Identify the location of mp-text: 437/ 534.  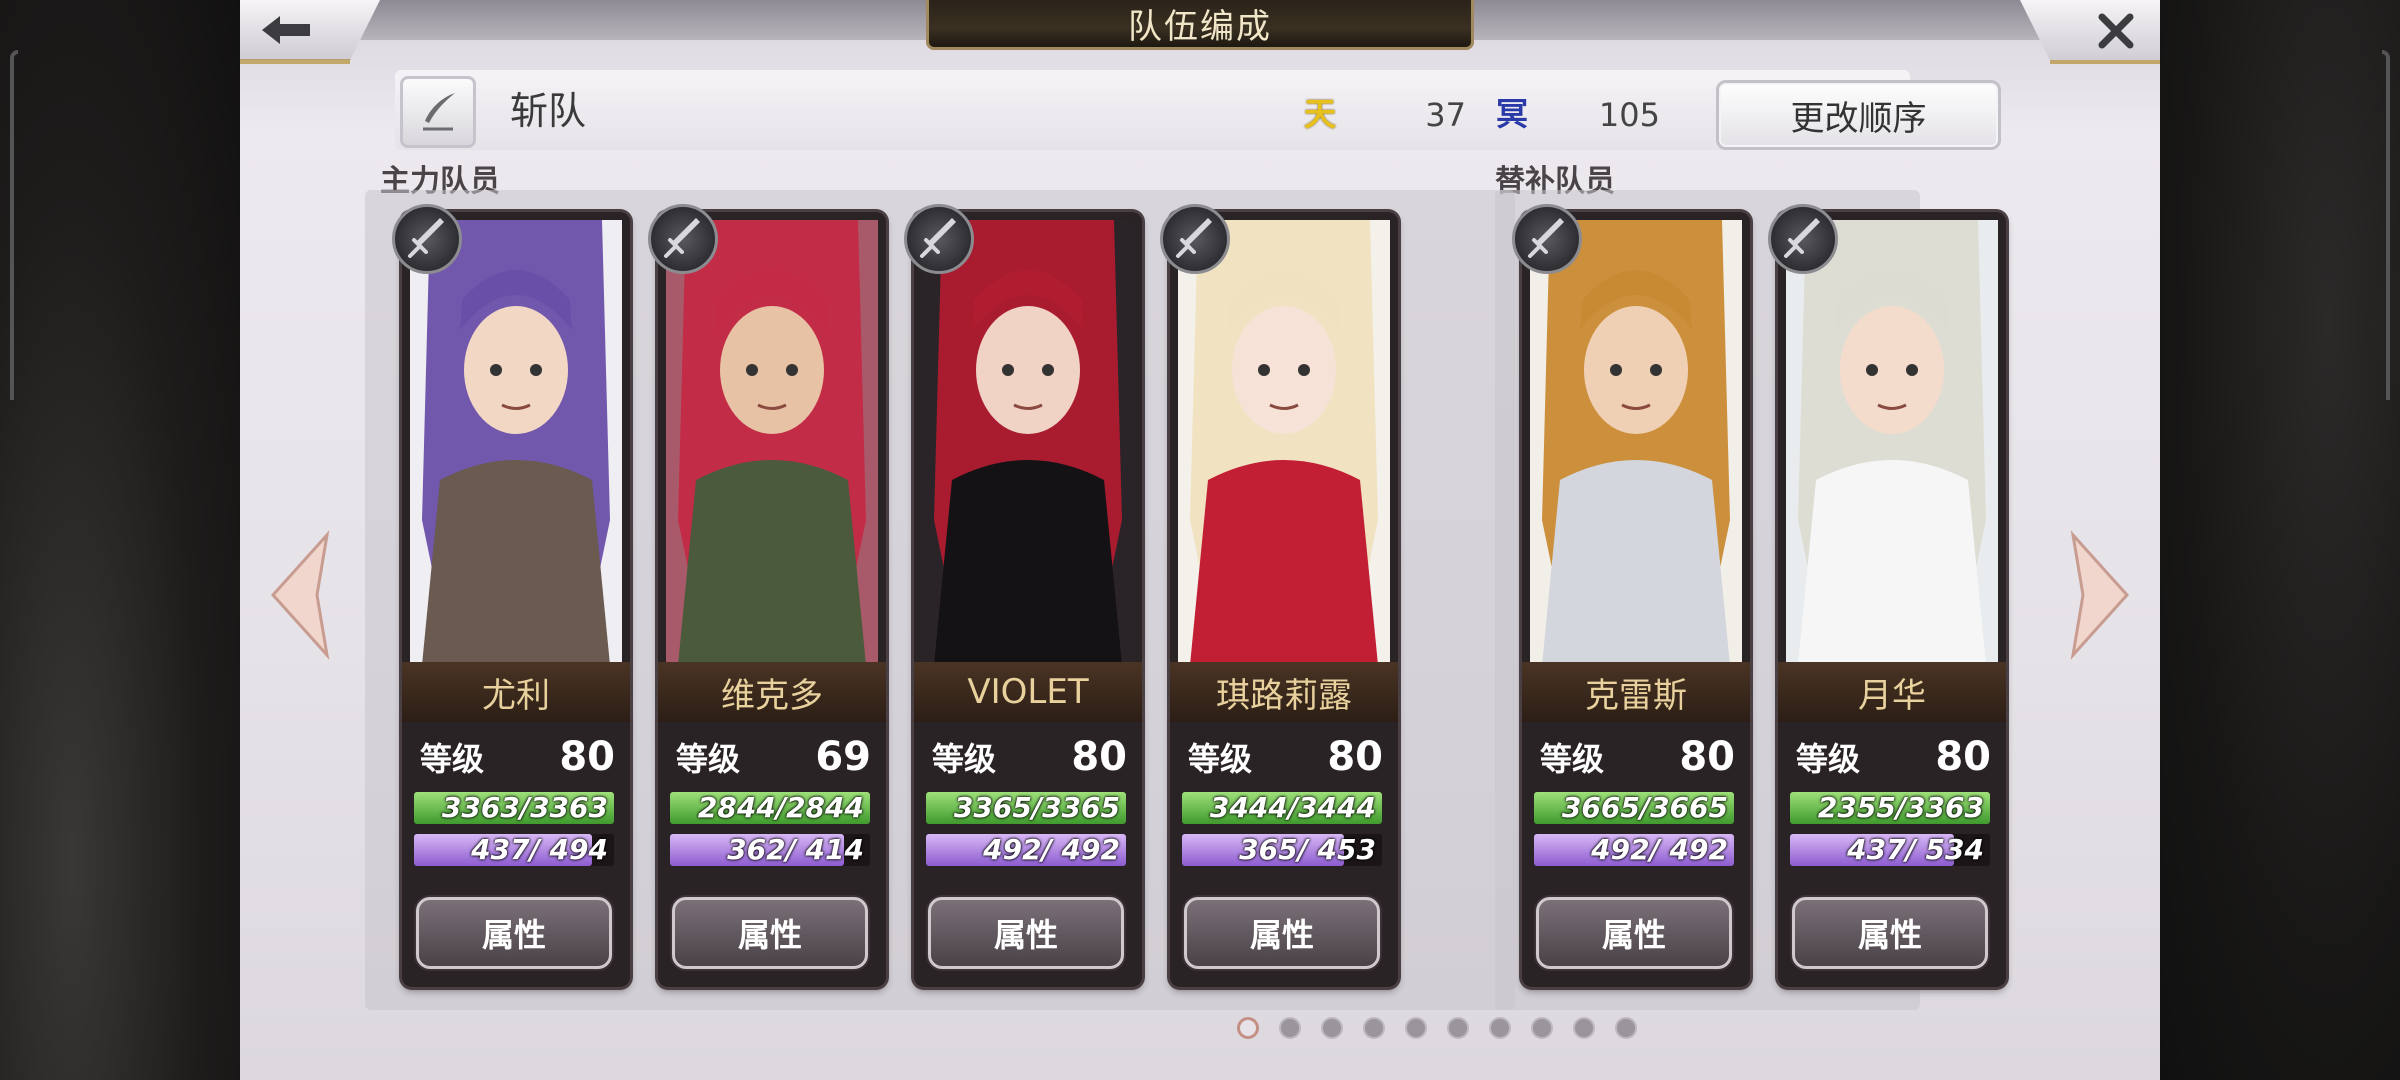
(1910, 849).